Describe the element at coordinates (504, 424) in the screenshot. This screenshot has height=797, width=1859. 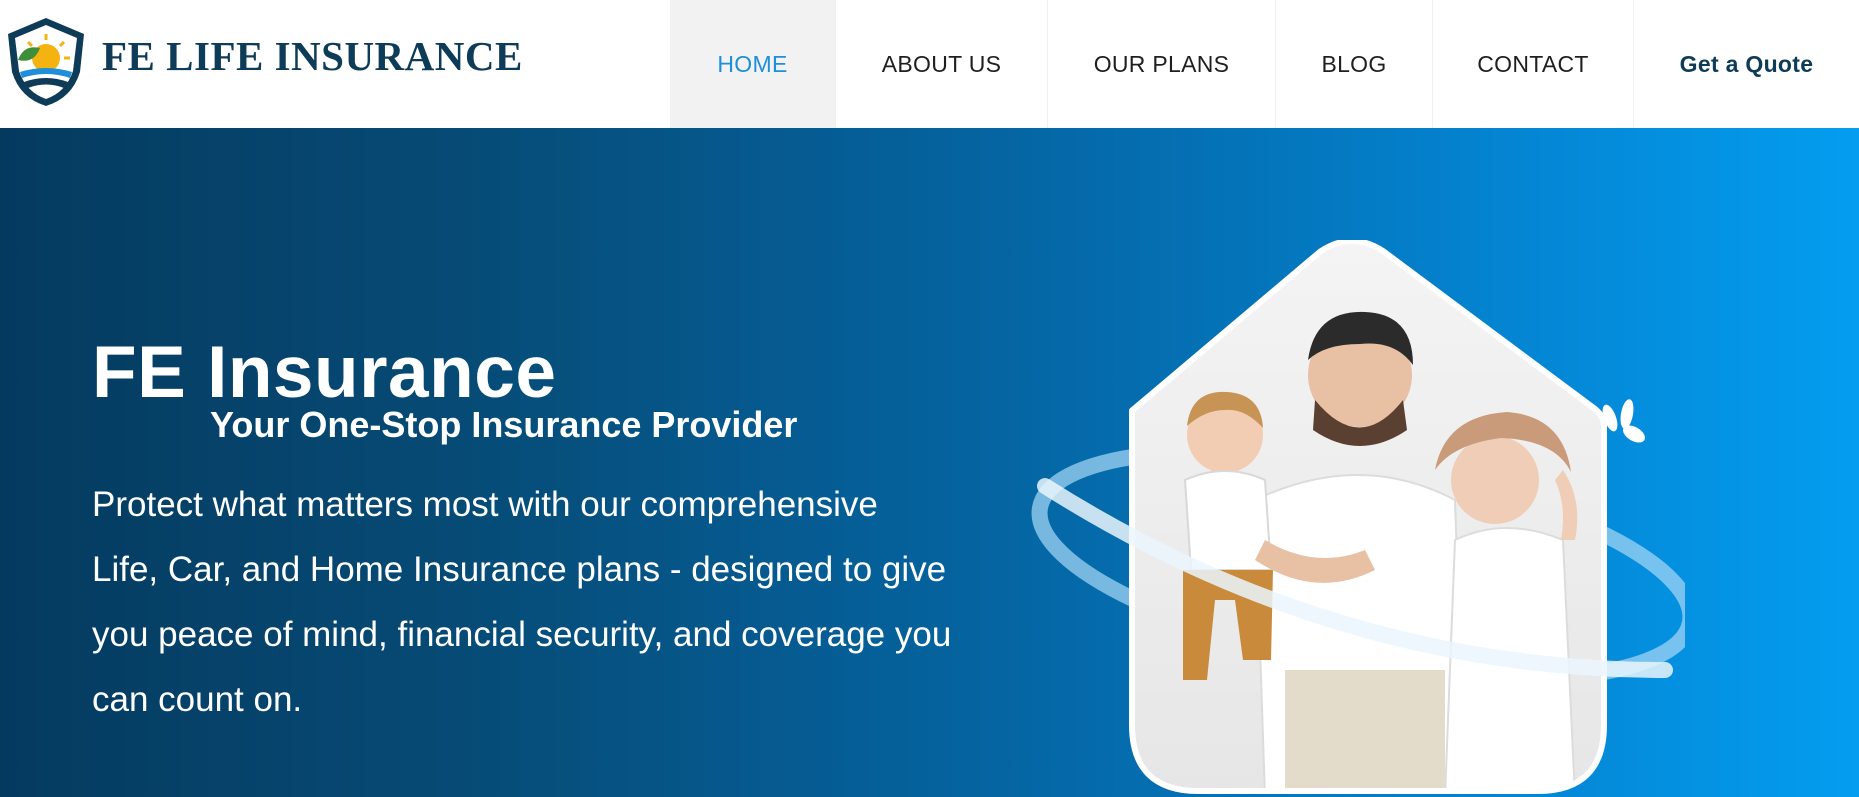
I see `hero-subtitle: Your One-Stop Insurance Provider` at that location.